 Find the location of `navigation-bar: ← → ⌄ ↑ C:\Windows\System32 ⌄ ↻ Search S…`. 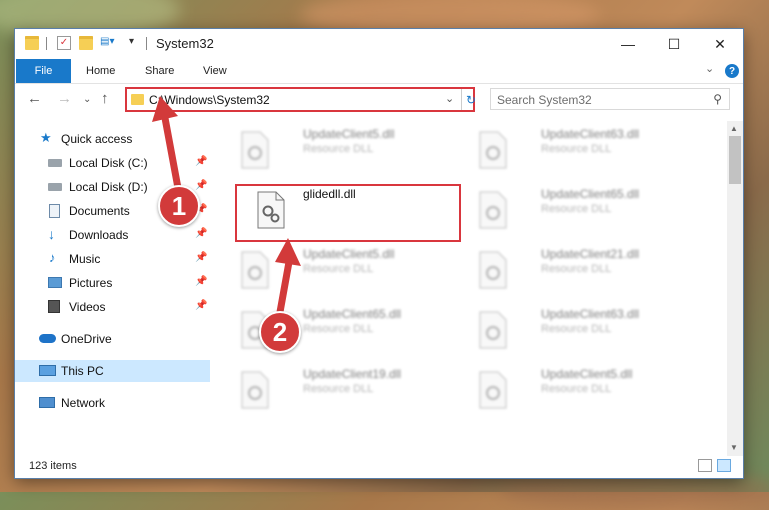

navigation-bar: ← → ⌄ ↑ C:\Windows\System32 ⌄ ↻ Search S… is located at coordinates (379, 100).